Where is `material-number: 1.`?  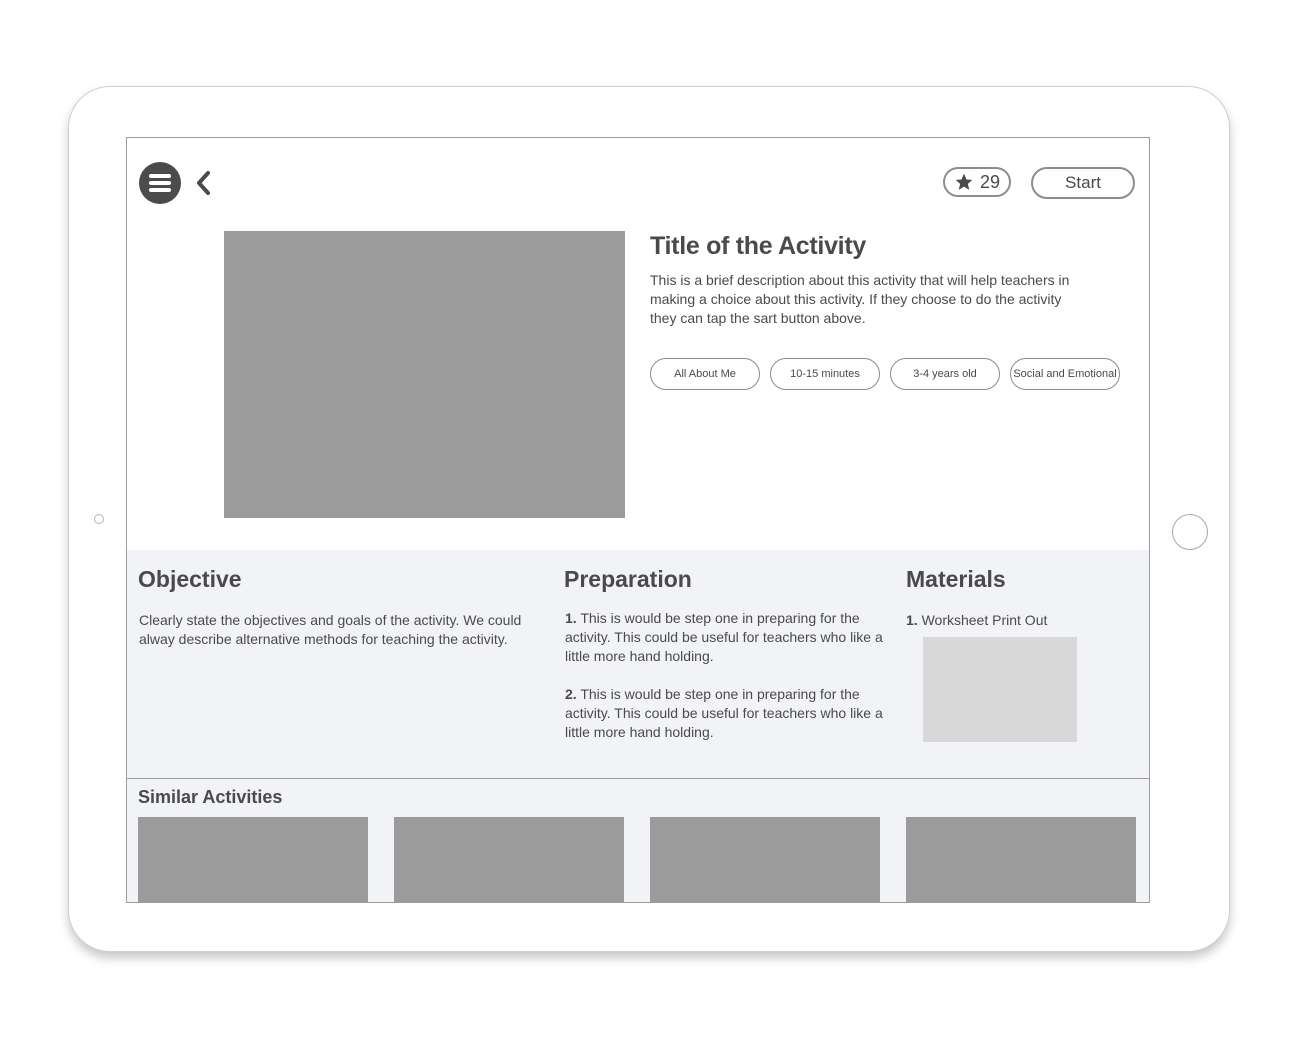
material-number: 1. is located at coordinates (912, 620).